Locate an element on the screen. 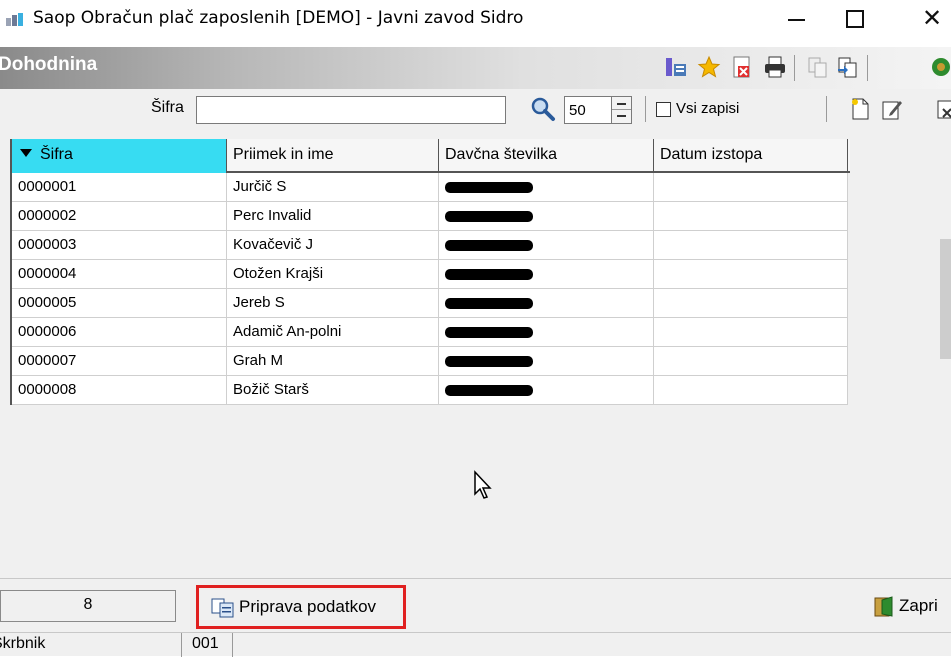 This screenshot has height=657, width=951. column-header-exit-date: Datum izstopa is located at coordinates (751, 156).